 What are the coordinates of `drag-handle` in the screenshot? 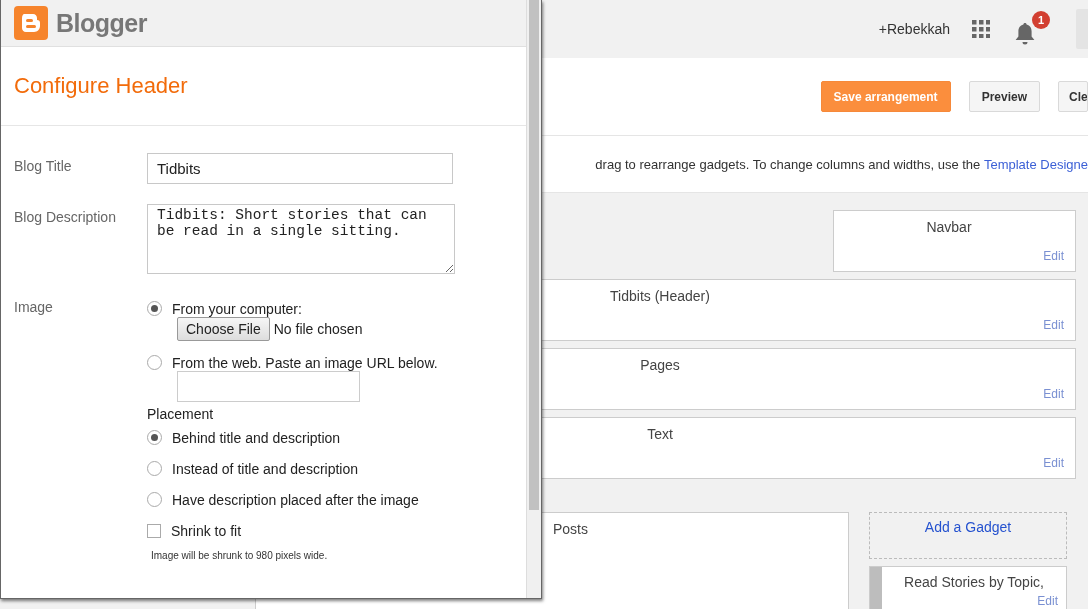 It's located at (876, 588).